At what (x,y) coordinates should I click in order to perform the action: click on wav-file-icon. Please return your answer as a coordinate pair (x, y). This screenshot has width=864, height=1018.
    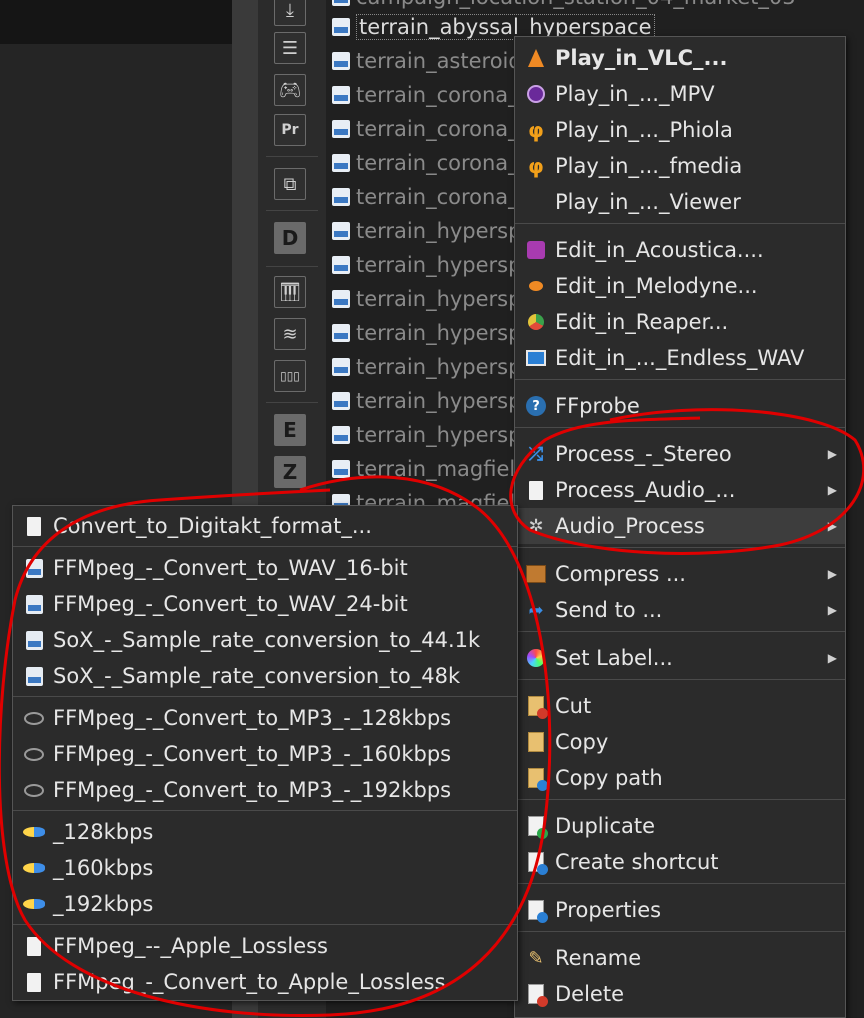
    Looking at the image, I should click on (34, 604).